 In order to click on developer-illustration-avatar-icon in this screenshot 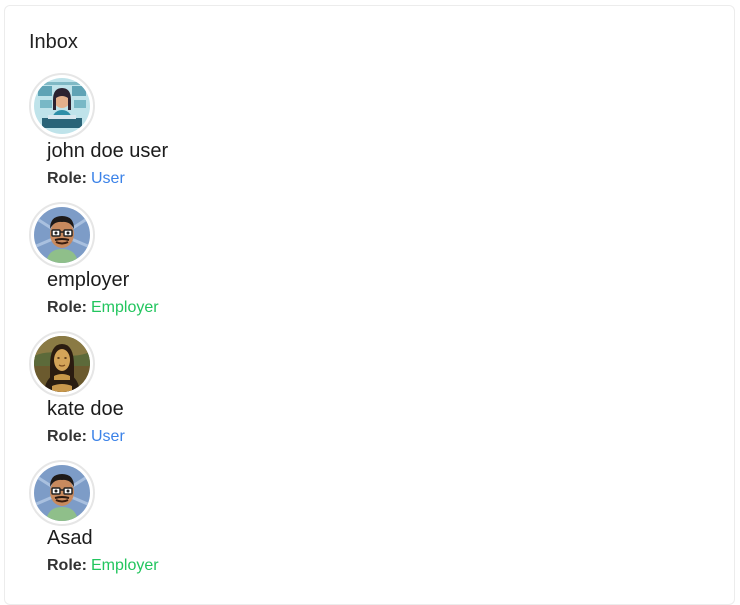, I will do `click(62, 106)`.